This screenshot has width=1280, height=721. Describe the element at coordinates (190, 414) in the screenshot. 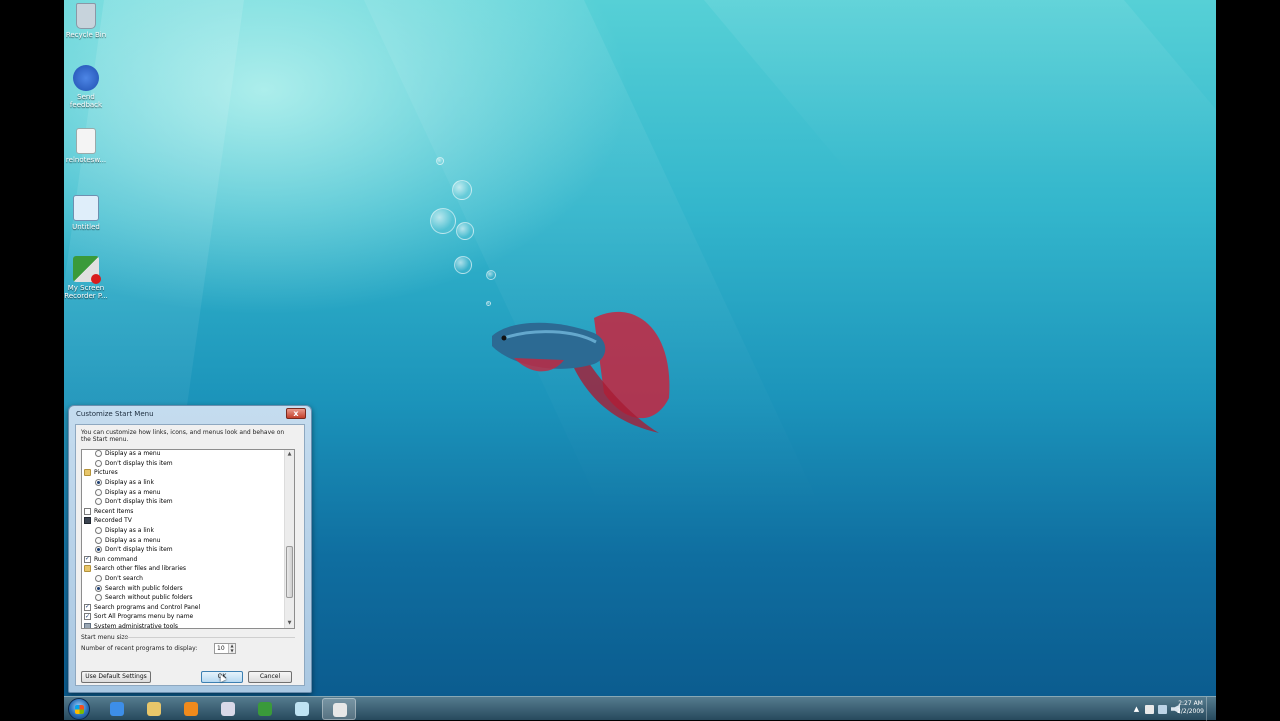

I see `dialog-titlebar: Customize Start Menu x` at that location.